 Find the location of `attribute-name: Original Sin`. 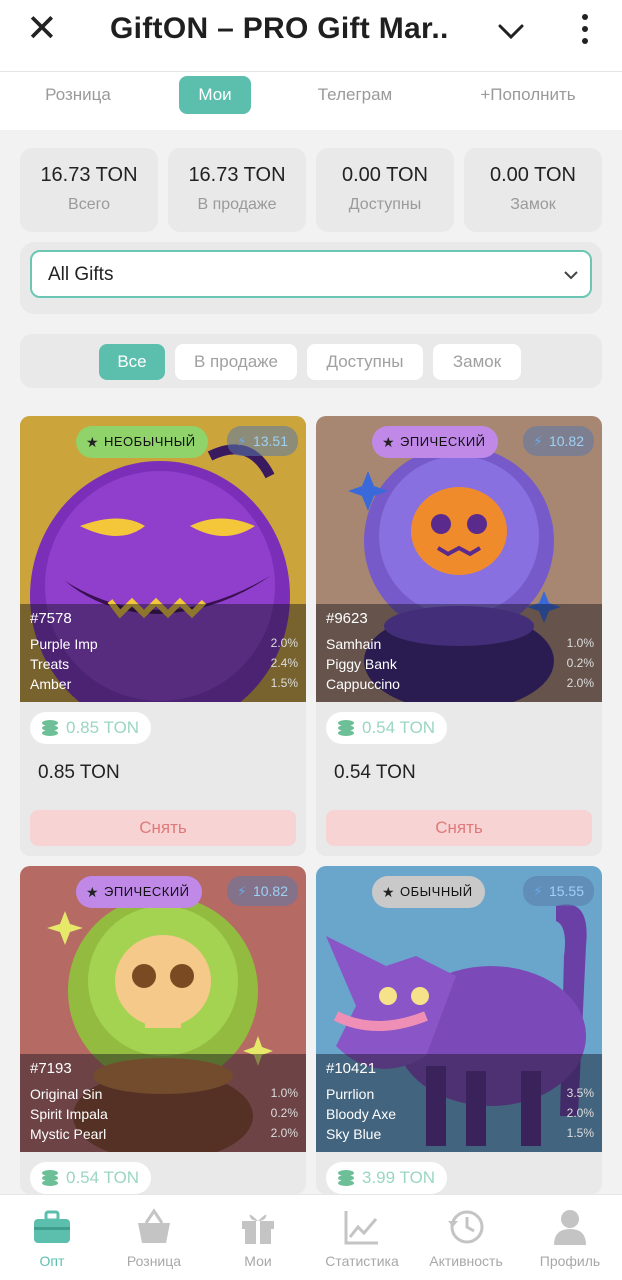

attribute-name: Original Sin is located at coordinates (66, 1094).